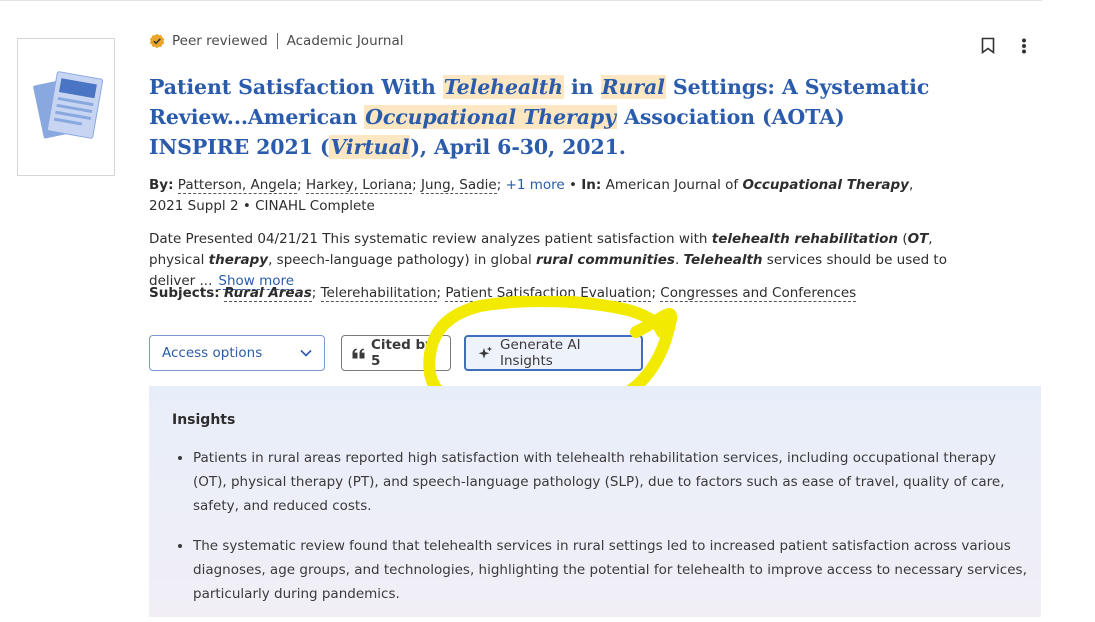 This screenshot has height=622, width=1095. I want to click on access-options-dropdown: Access options, so click(237, 353).